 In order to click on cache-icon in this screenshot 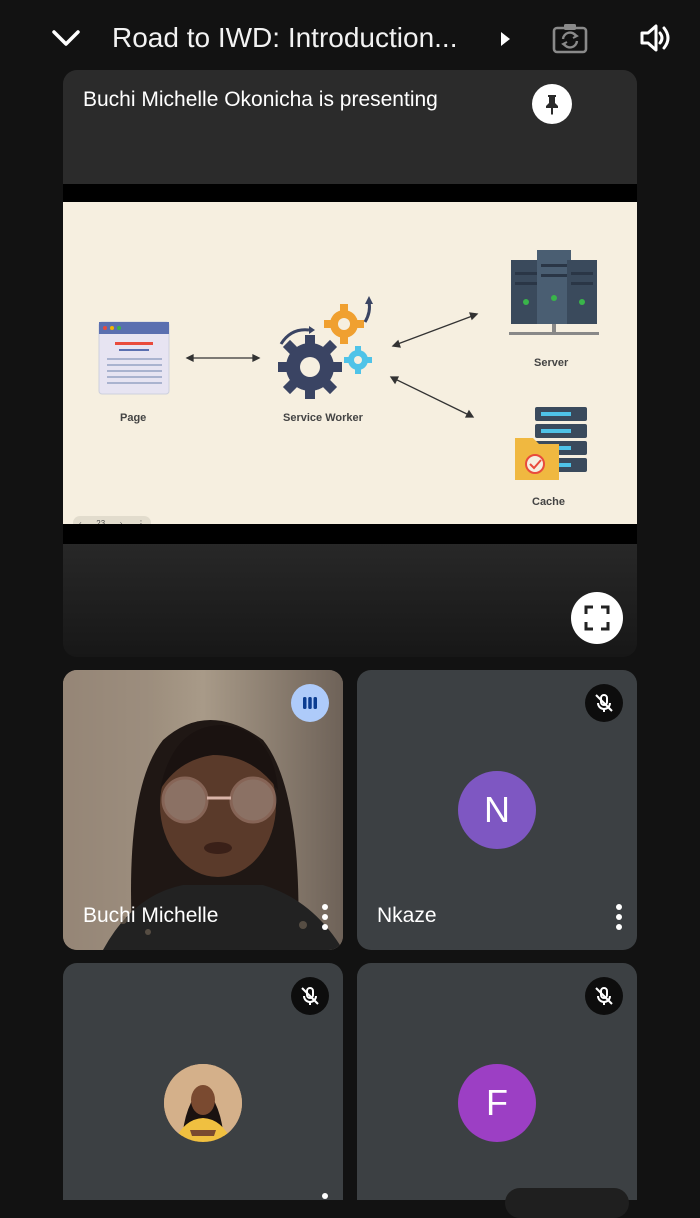, I will do `click(551, 443)`.